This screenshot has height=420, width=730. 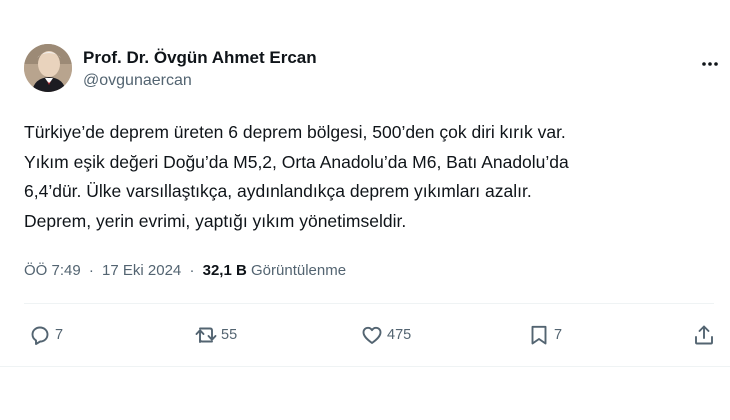 I want to click on bookmark-button: 7, so click(x=544, y=335).